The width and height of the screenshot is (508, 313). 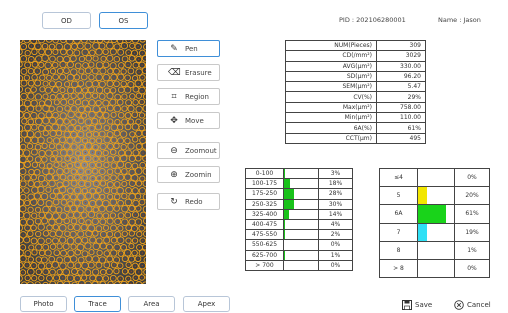 What do you see at coordinates (434, 268) in the screenshot?
I see `neighbor-row: > 8 0%` at bounding box center [434, 268].